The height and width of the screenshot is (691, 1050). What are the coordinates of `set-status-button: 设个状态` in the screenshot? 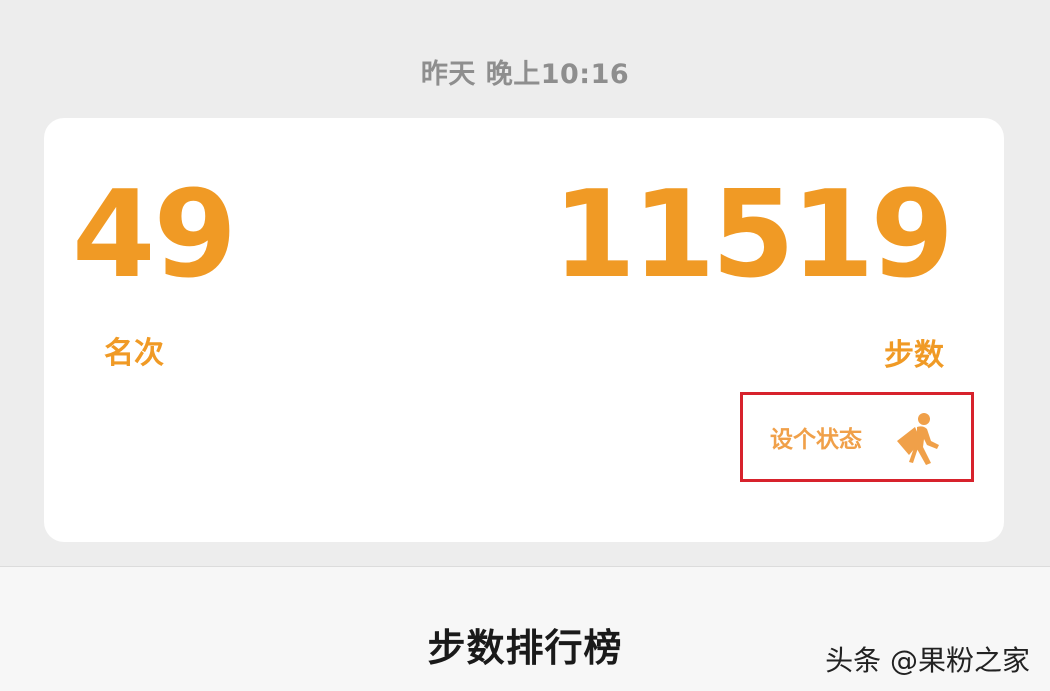 It's located at (857, 437).